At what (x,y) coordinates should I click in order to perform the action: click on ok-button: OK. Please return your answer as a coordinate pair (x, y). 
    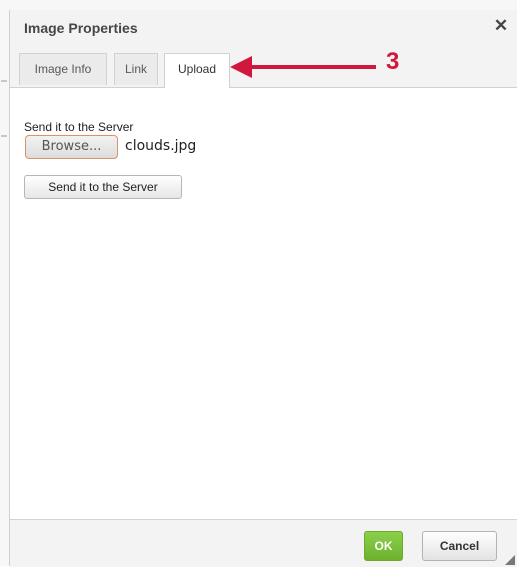
    Looking at the image, I should click on (383, 546).